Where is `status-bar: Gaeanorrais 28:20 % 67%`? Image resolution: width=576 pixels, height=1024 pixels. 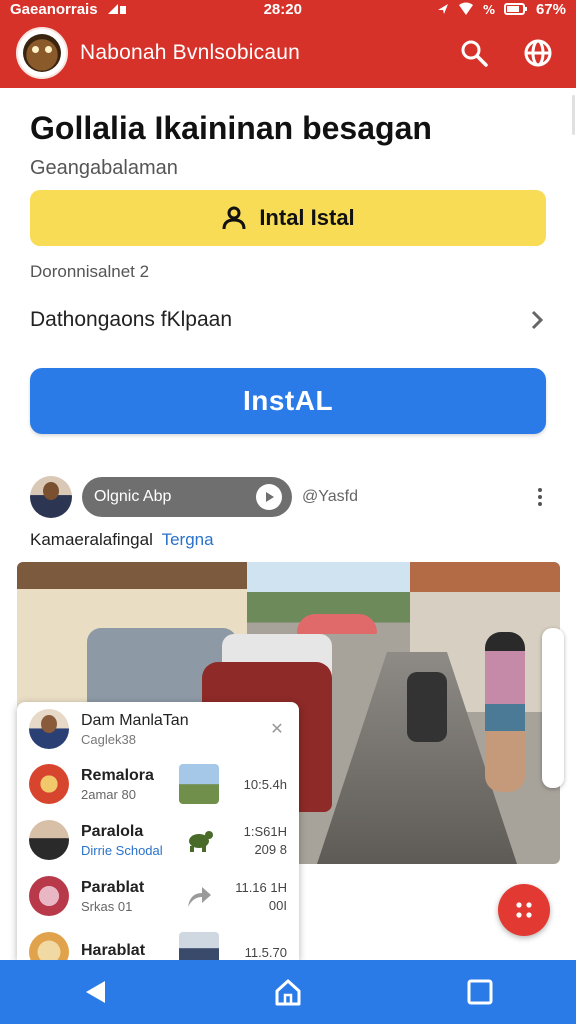
status-bar: Gaeanorrais 28:20 % 67% is located at coordinates (288, 9).